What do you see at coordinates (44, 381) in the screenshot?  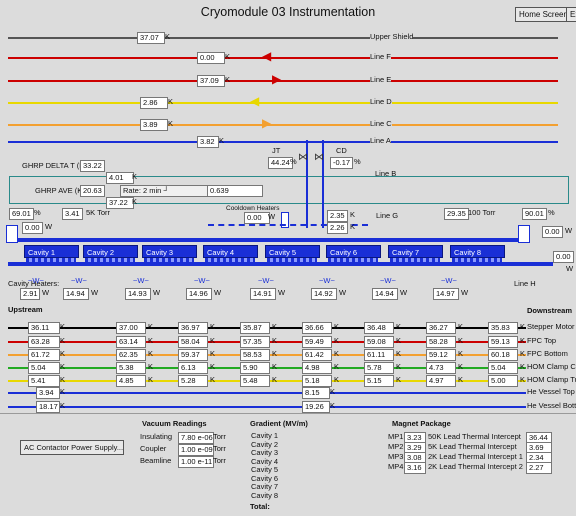 I see `sensor-value: 5.41` at bounding box center [44, 381].